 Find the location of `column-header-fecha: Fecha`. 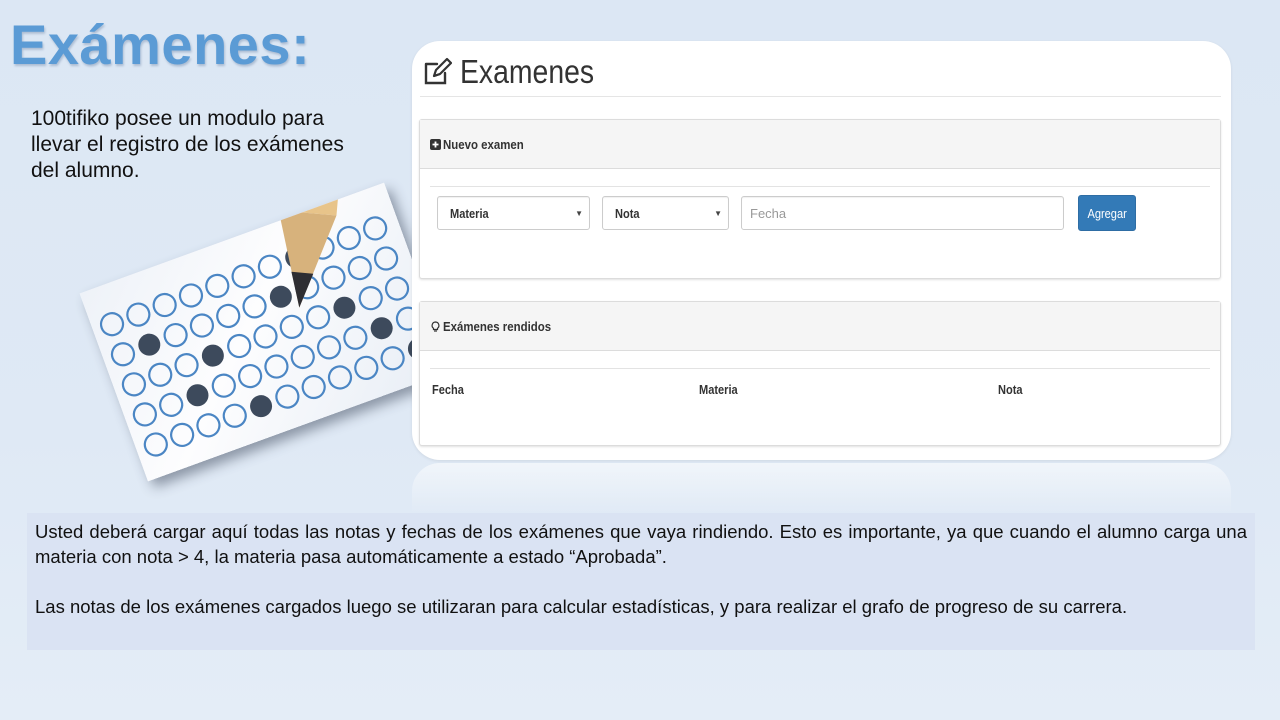

column-header-fecha: Fecha is located at coordinates (448, 389).